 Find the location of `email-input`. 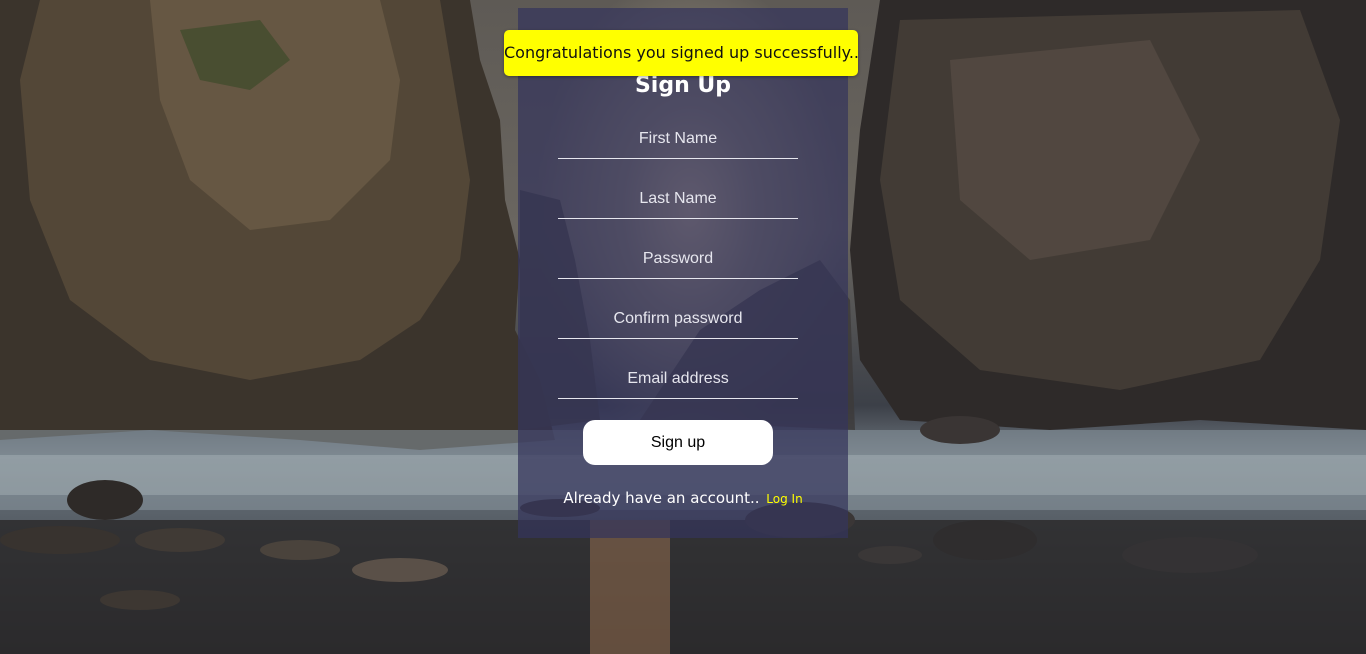

email-input is located at coordinates (678, 379).